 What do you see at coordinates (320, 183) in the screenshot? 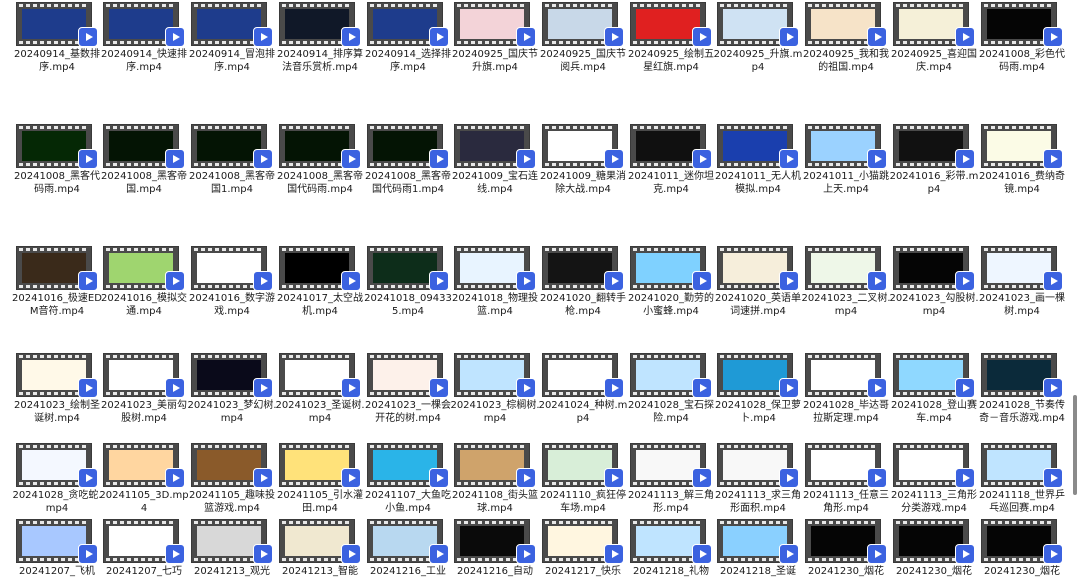
I see `file-name: 20241008_黑客帝国代码雨.mp4` at bounding box center [320, 183].